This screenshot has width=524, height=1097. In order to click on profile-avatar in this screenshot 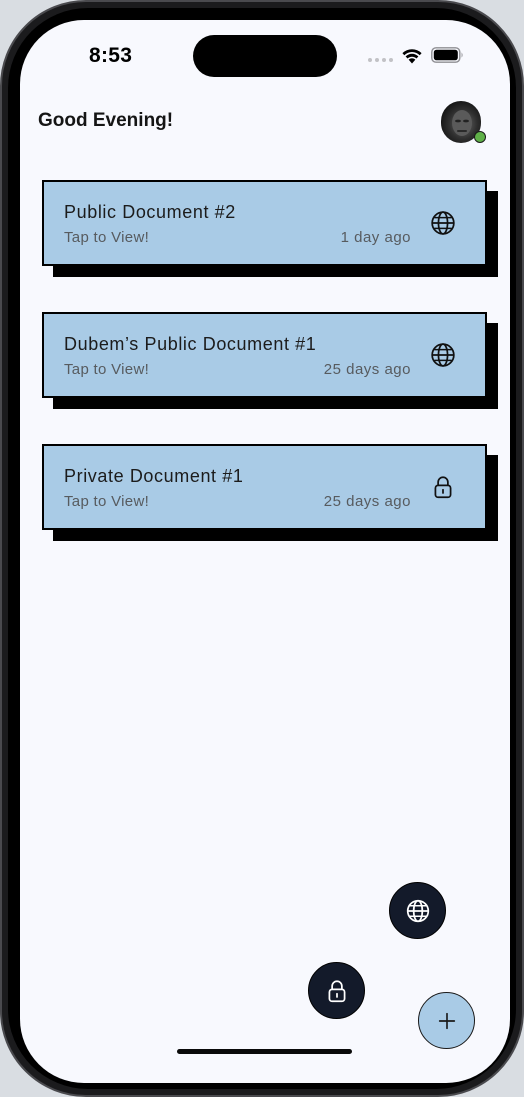, I will do `click(463, 122)`.